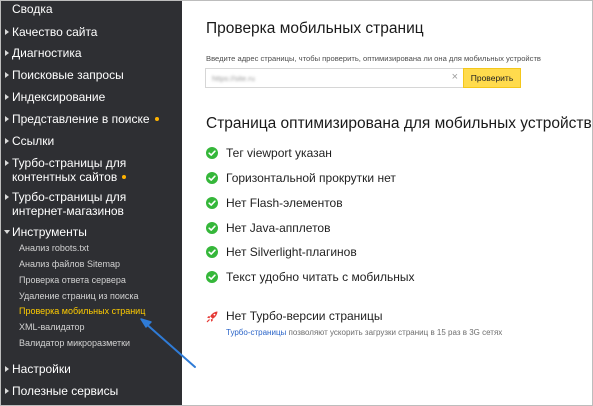 This screenshot has width=593, height=406. Describe the element at coordinates (68, 211) in the screenshot. I see `sidebar-item-text-line2: интернет-магазинов` at that location.